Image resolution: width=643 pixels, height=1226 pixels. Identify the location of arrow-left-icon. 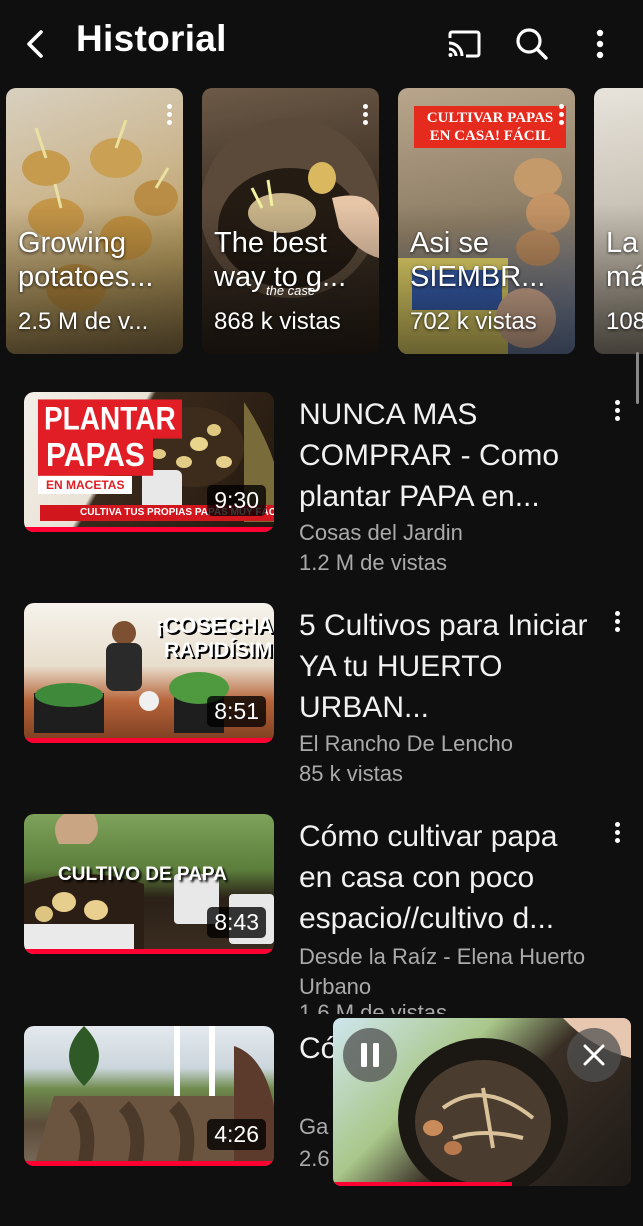
(35, 44).